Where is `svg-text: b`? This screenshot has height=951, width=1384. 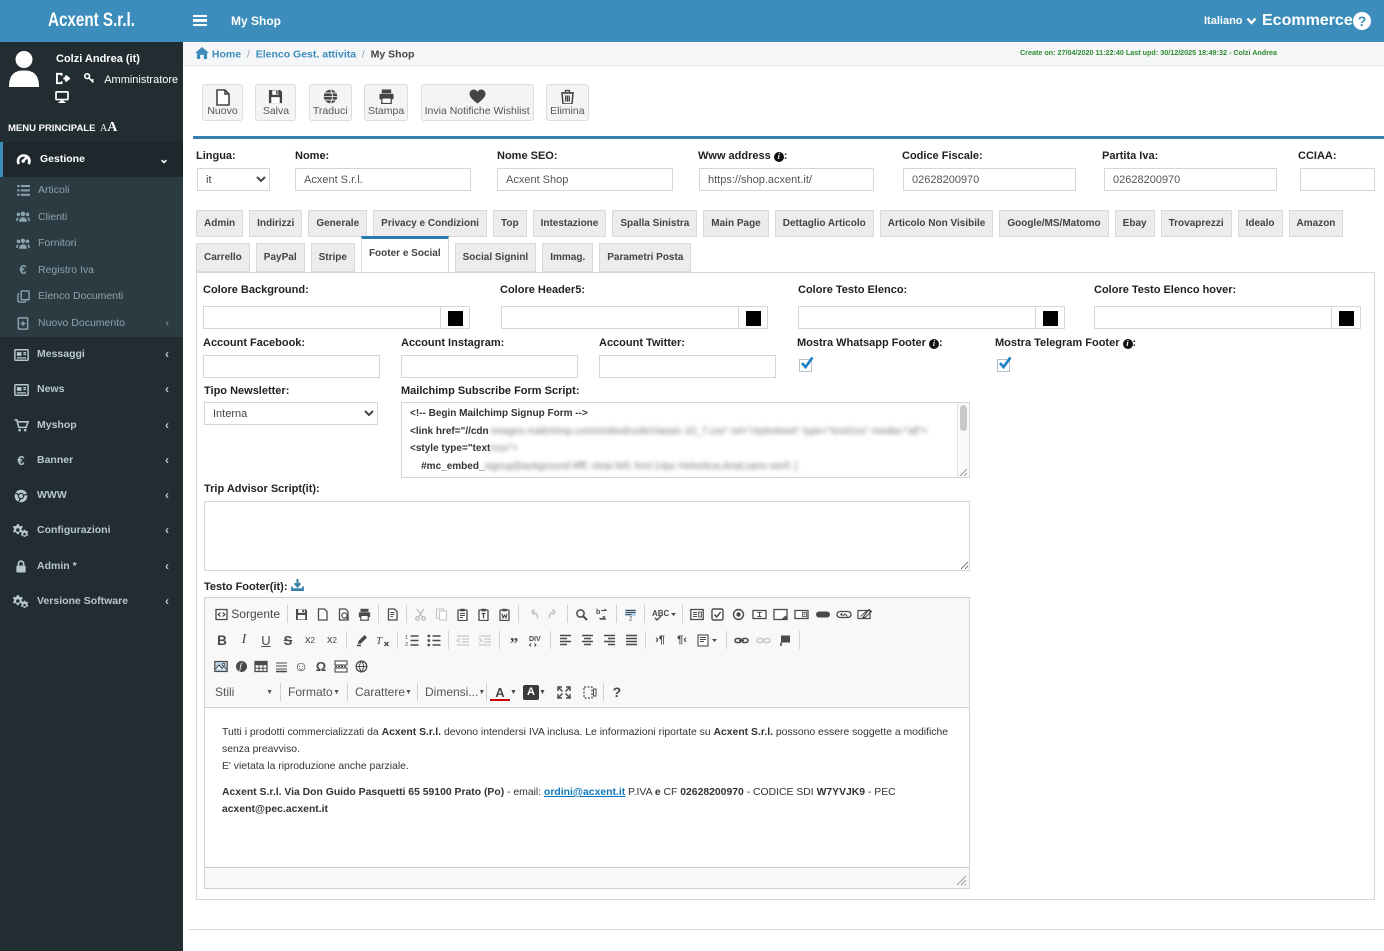 svg-text: b is located at coordinates (598, 612).